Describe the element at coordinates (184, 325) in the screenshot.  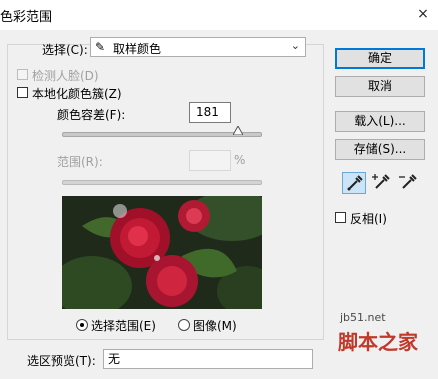
I see `radio-image` at that location.